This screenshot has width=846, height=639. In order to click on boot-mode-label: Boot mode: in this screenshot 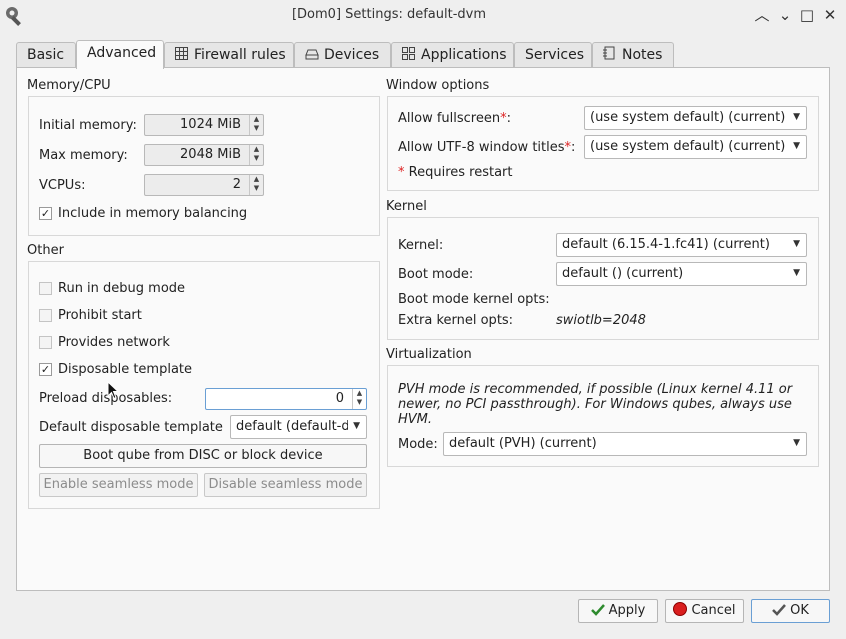, I will do `click(436, 274)`.